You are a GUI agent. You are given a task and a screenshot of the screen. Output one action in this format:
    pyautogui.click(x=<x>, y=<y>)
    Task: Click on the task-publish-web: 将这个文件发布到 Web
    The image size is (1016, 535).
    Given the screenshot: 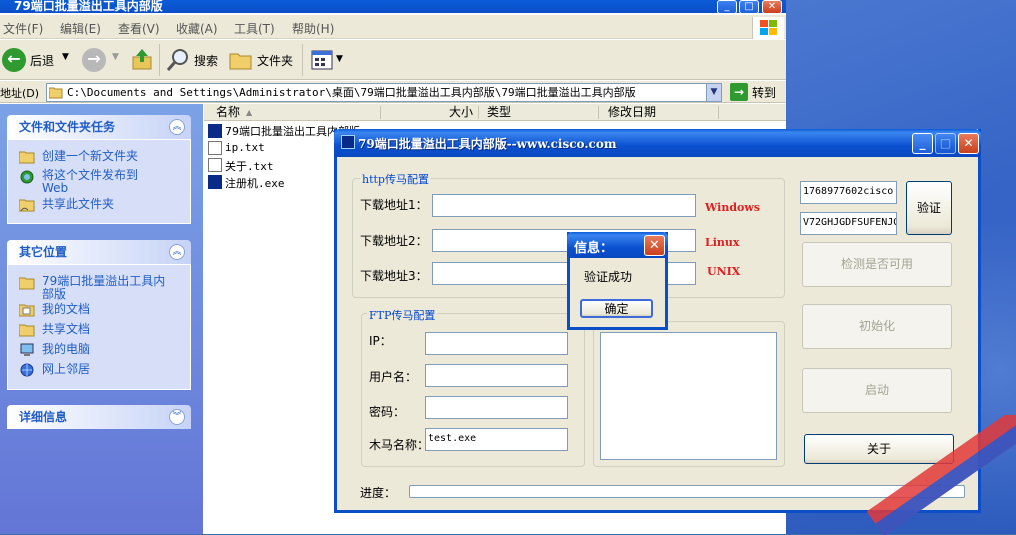 What is the action you would take?
    pyautogui.click(x=102, y=182)
    